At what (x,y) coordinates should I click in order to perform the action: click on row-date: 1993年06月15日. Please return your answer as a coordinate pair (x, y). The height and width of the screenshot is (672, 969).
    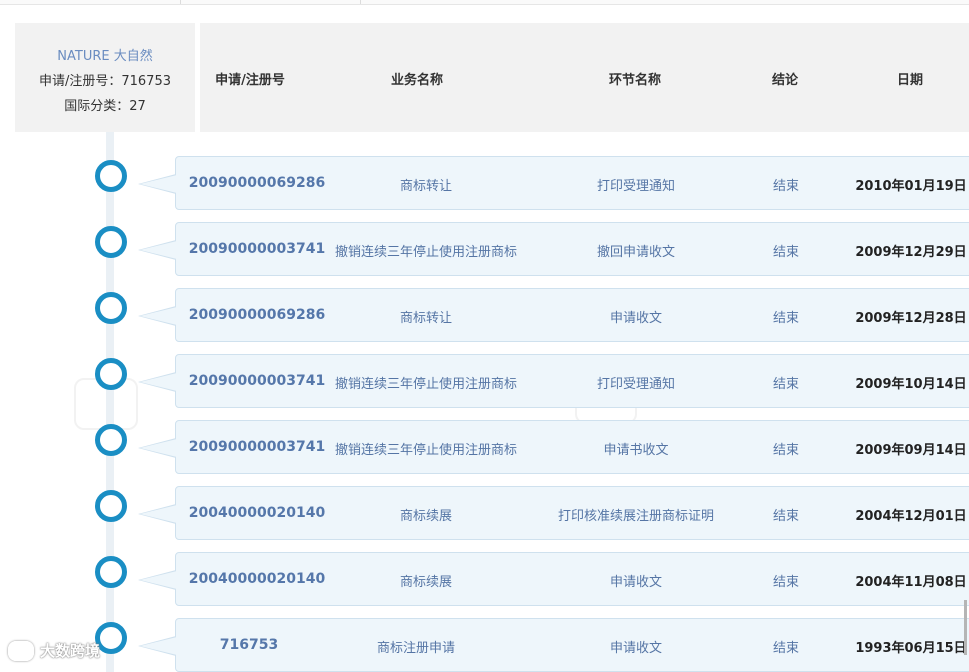
    Looking at the image, I should click on (911, 648).